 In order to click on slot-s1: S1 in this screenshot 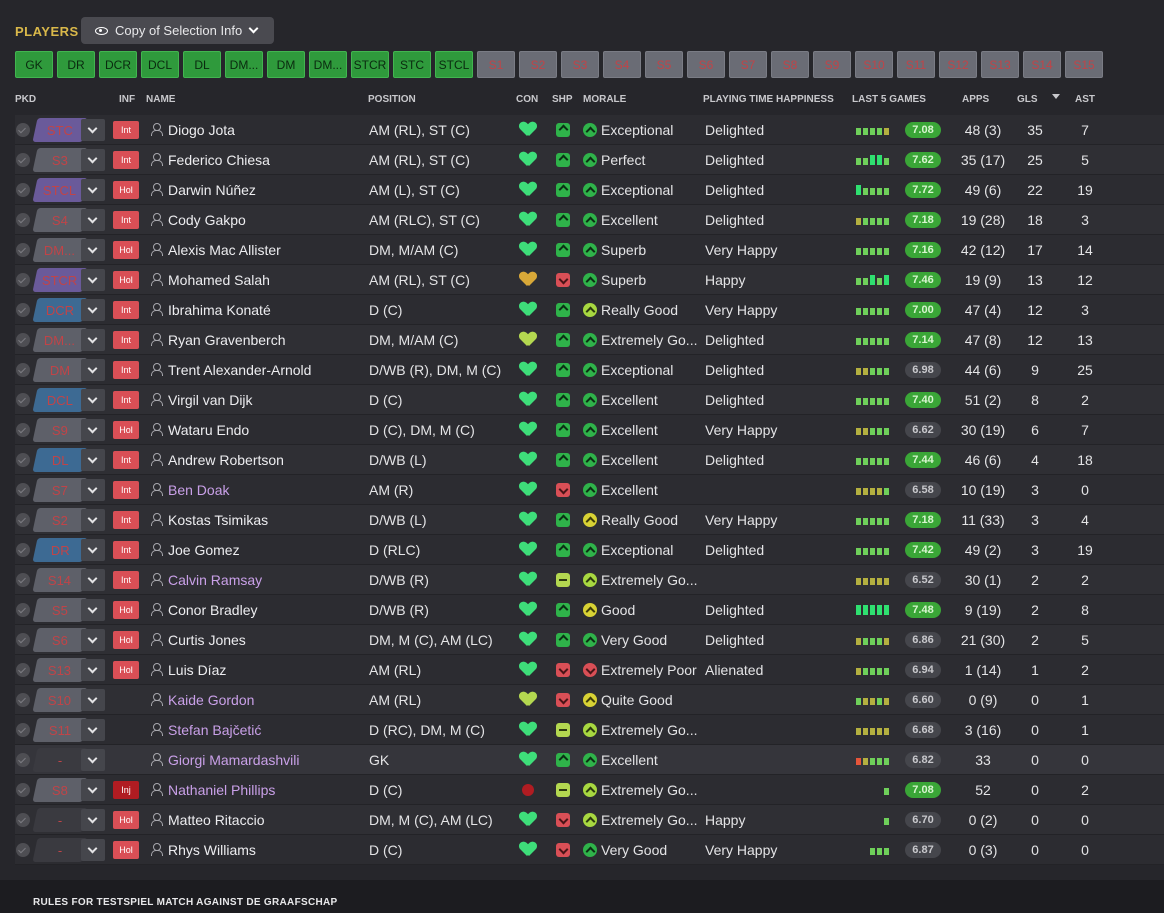, I will do `click(496, 64)`.